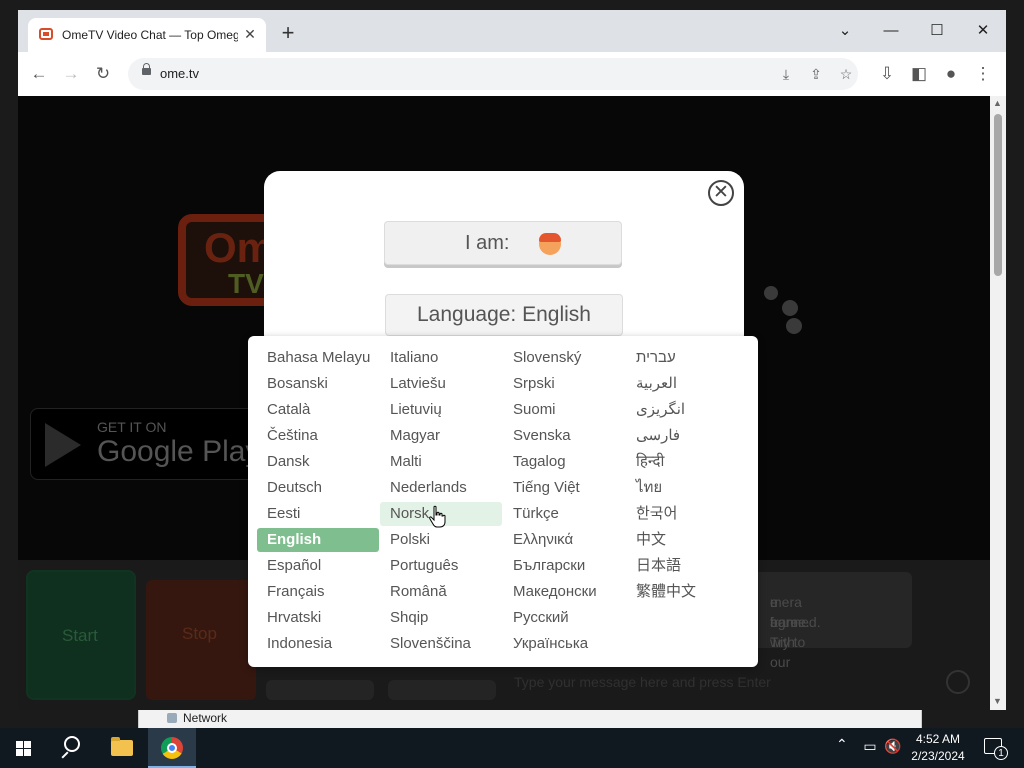 Image resolution: width=1024 pixels, height=768 pixels. What do you see at coordinates (318, 410) in the screenshot?
I see `language-option: Català` at bounding box center [318, 410].